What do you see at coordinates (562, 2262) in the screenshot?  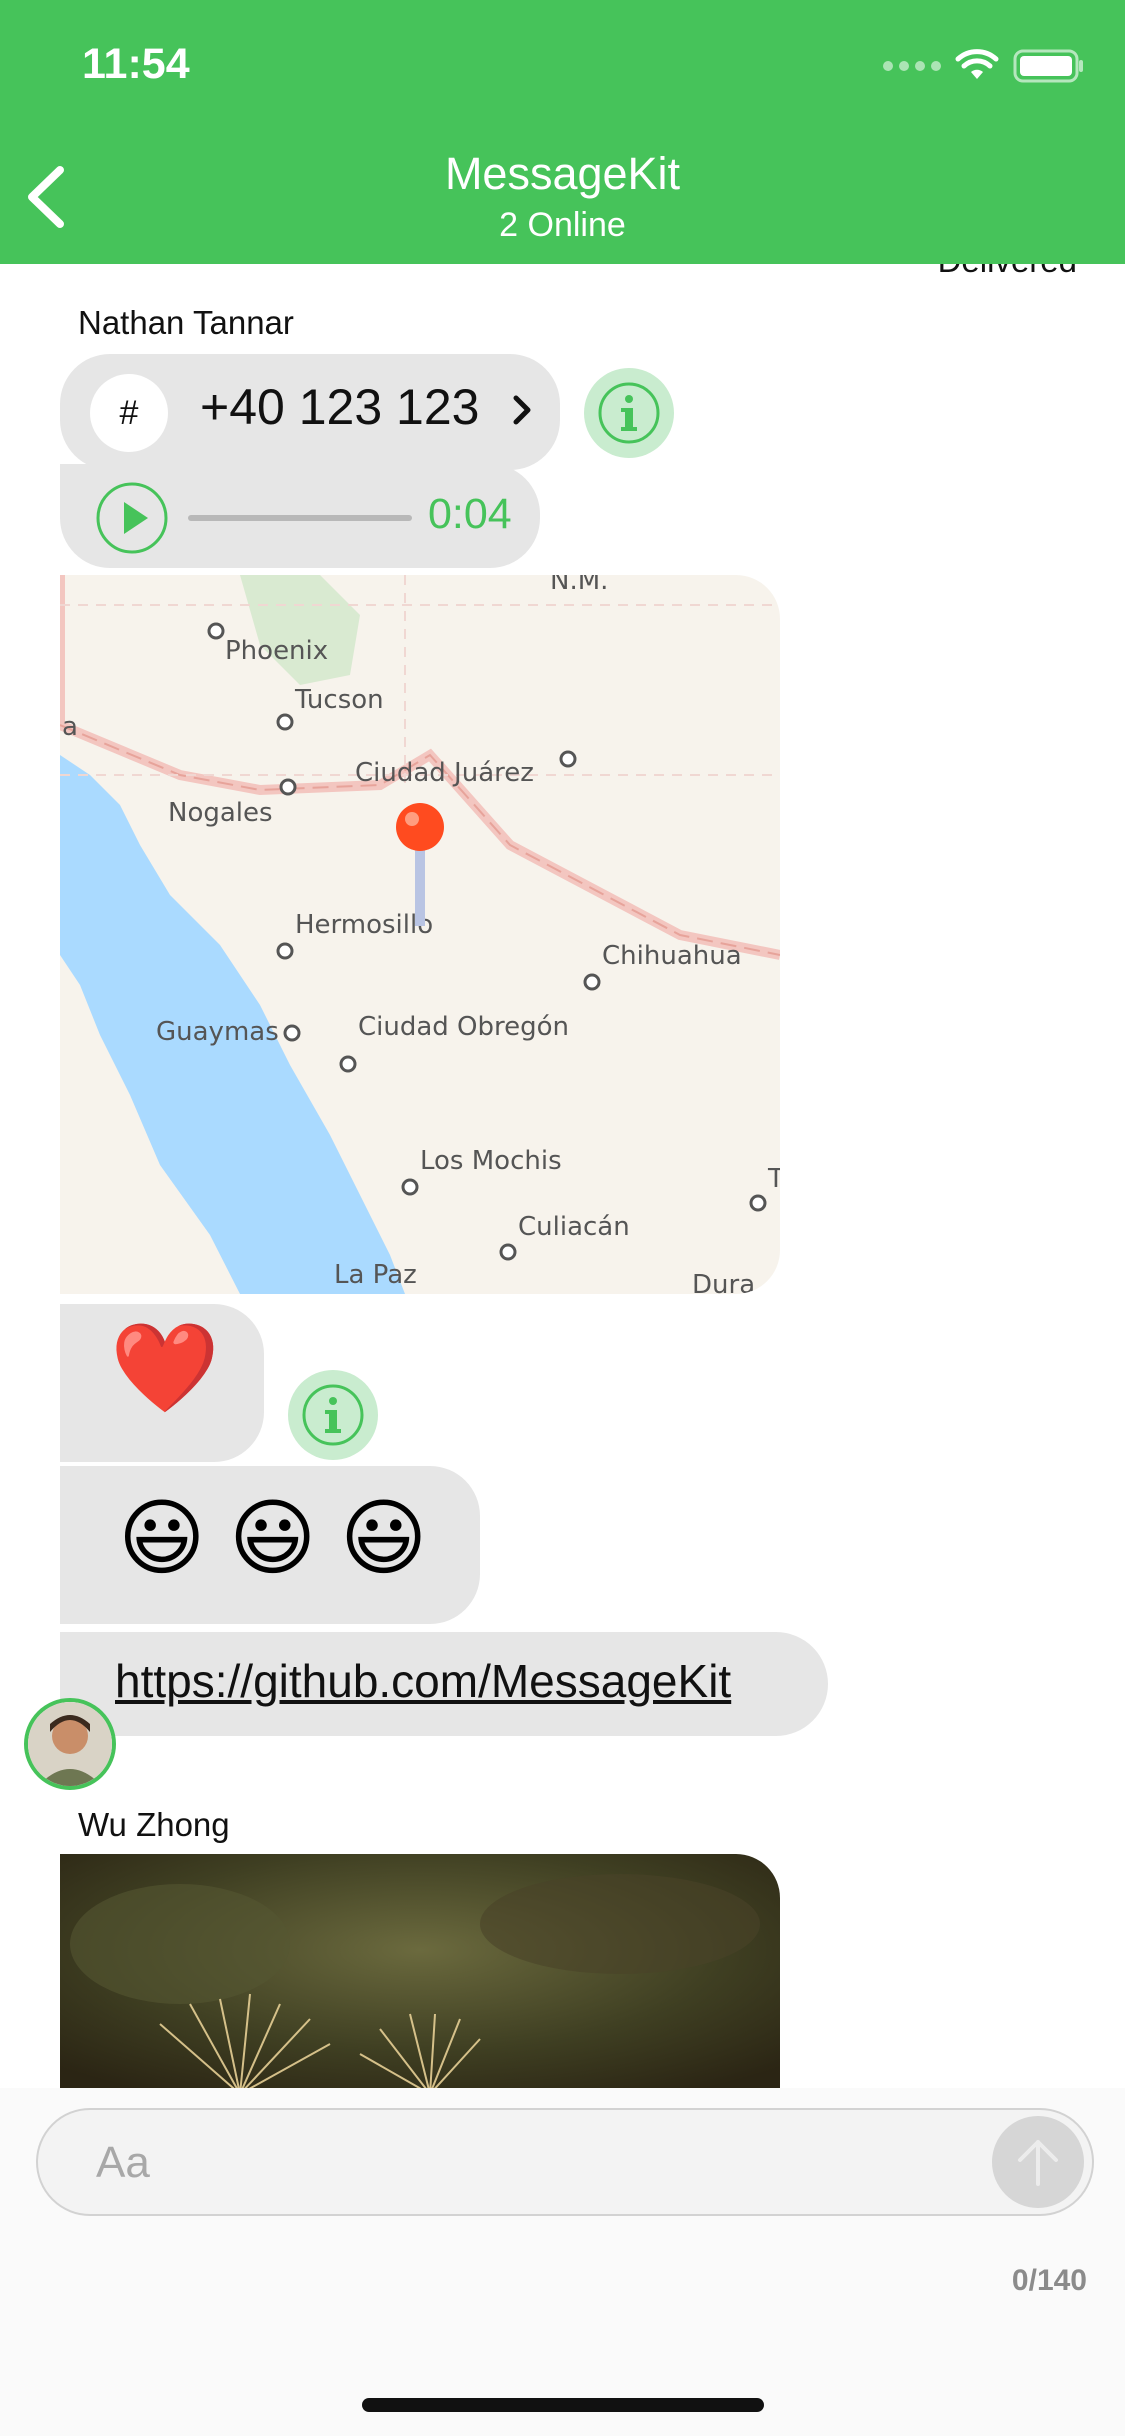 I see `message-input-bar: 0/140` at bounding box center [562, 2262].